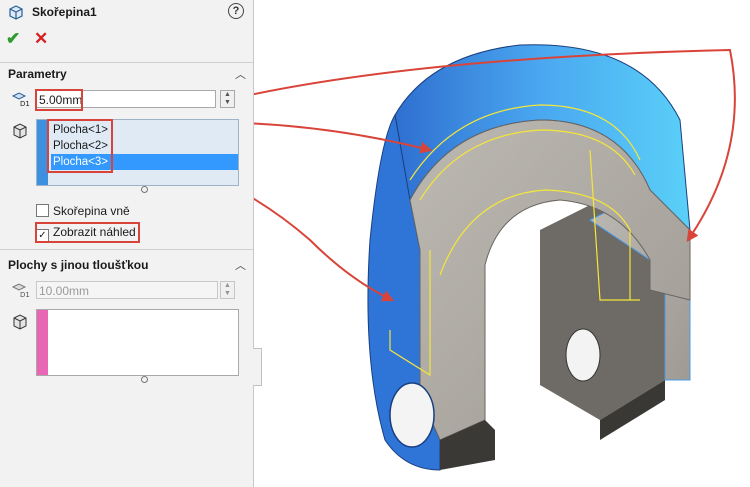 This screenshot has width=750, height=487. Describe the element at coordinates (91, 211) in the screenshot. I see `shell-outward-label: Skořepina vně` at that location.